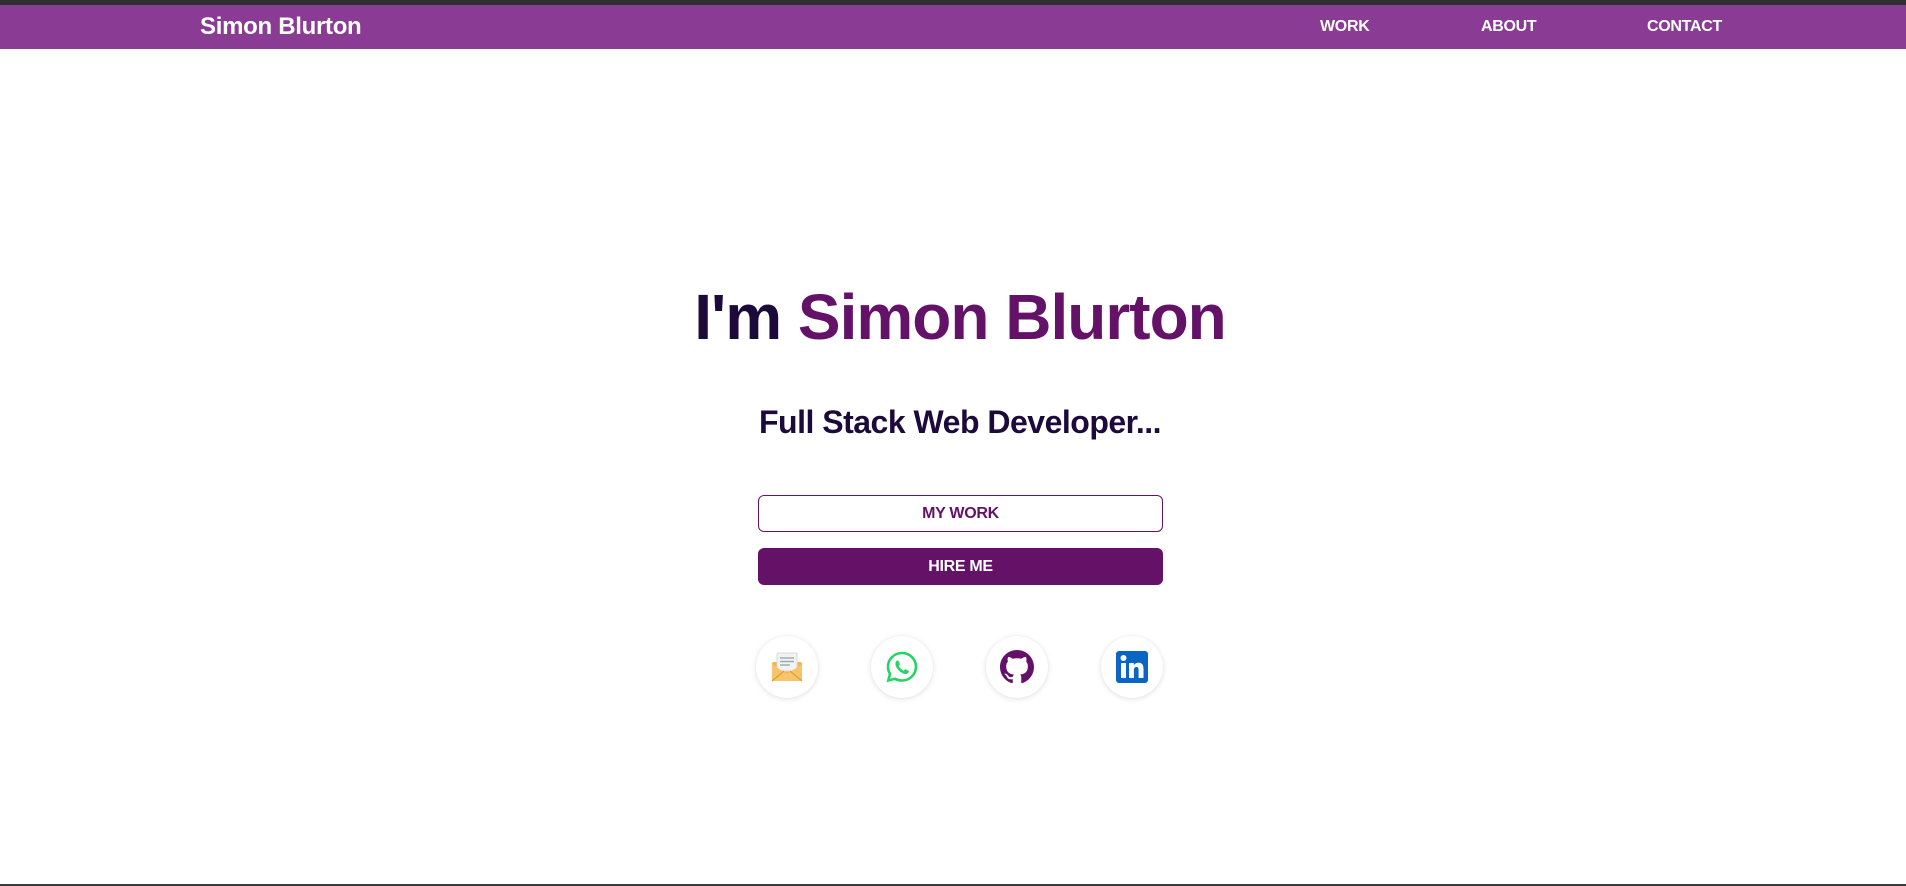 Image resolution: width=1906 pixels, height=886 pixels. I want to click on hero-title: I'm Simon Blurton, so click(953, 317).